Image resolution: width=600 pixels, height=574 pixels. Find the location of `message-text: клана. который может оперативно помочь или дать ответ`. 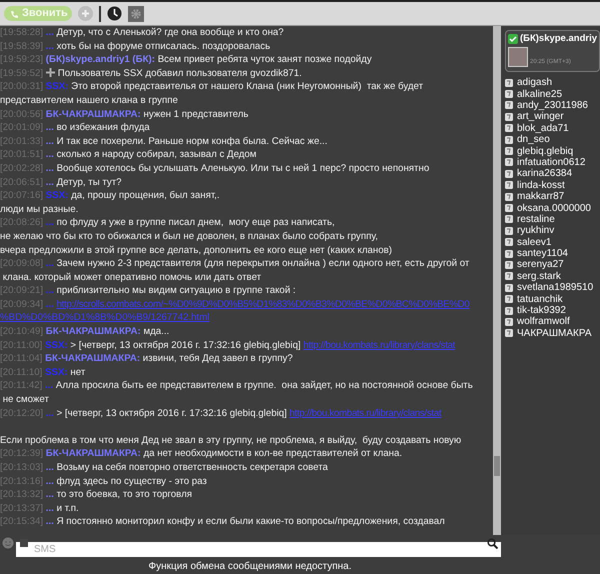

message-text: клана. который может оперативно помочь или дать ответ is located at coordinates (132, 277).